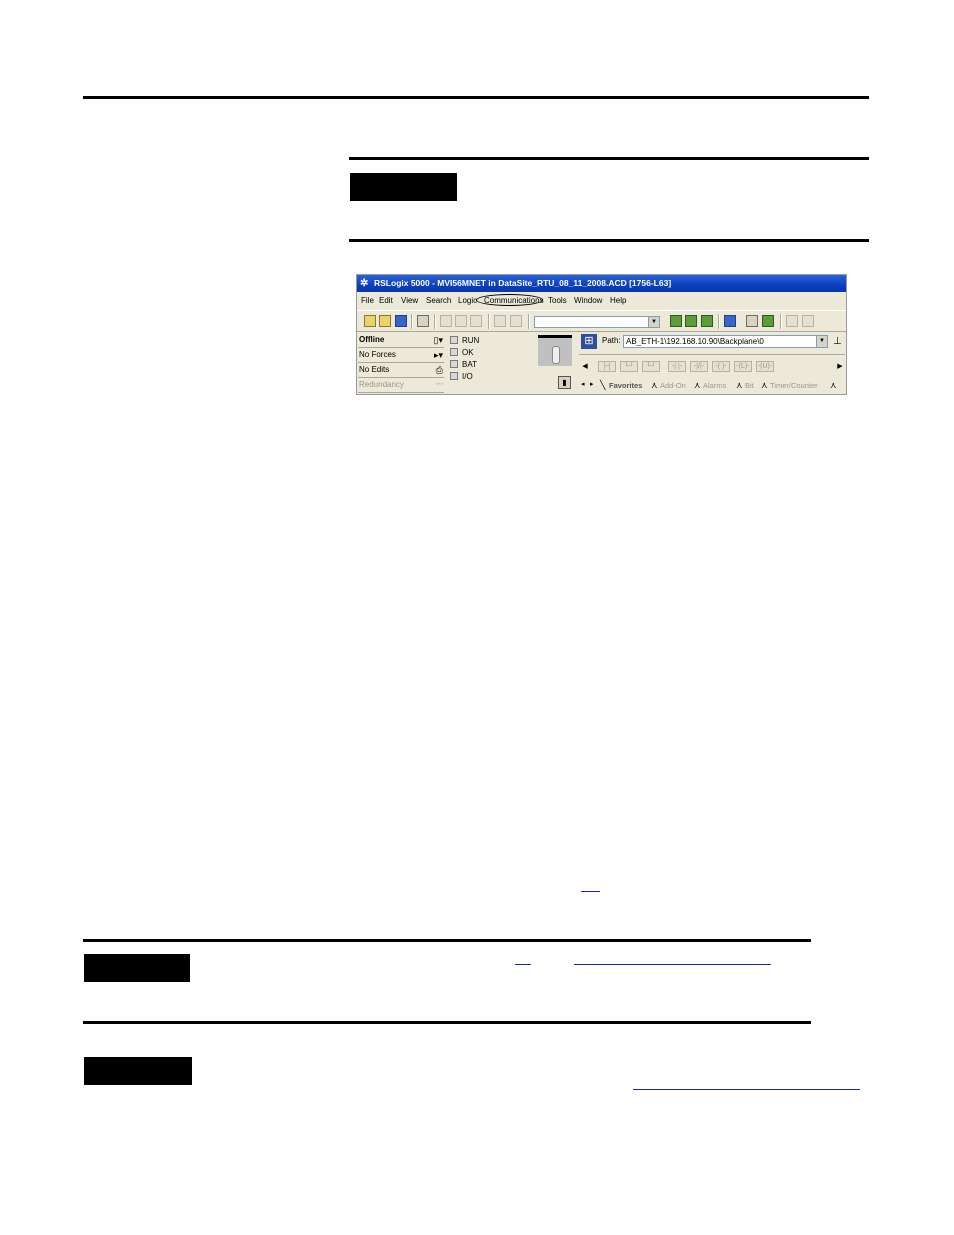  What do you see at coordinates (588, 300) in the screenshot?
I see `menu-window: Window` at bounding box center [588, 300].